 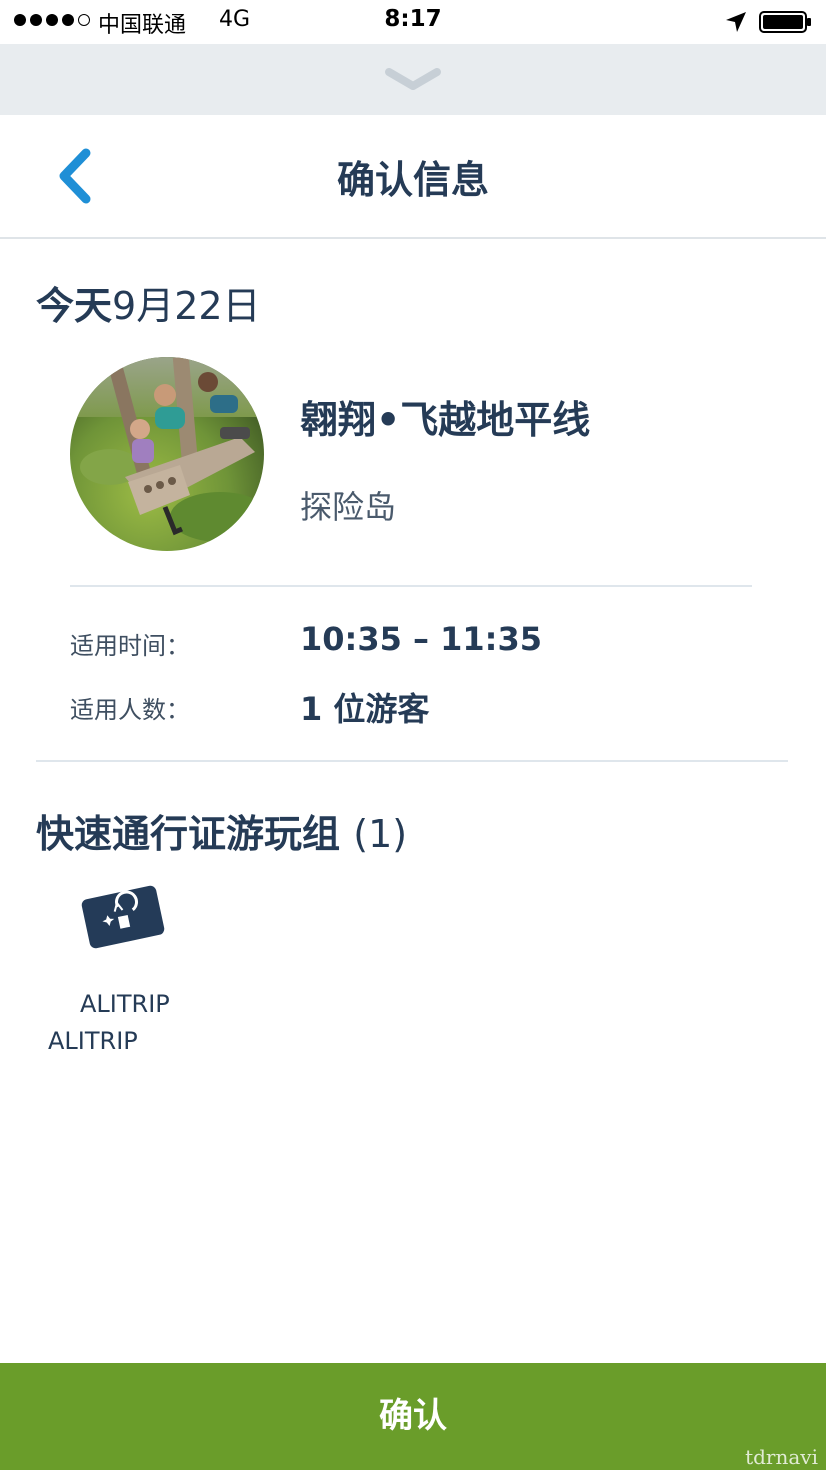 I want to click on group-count: (1), so click(x=380, y=834).